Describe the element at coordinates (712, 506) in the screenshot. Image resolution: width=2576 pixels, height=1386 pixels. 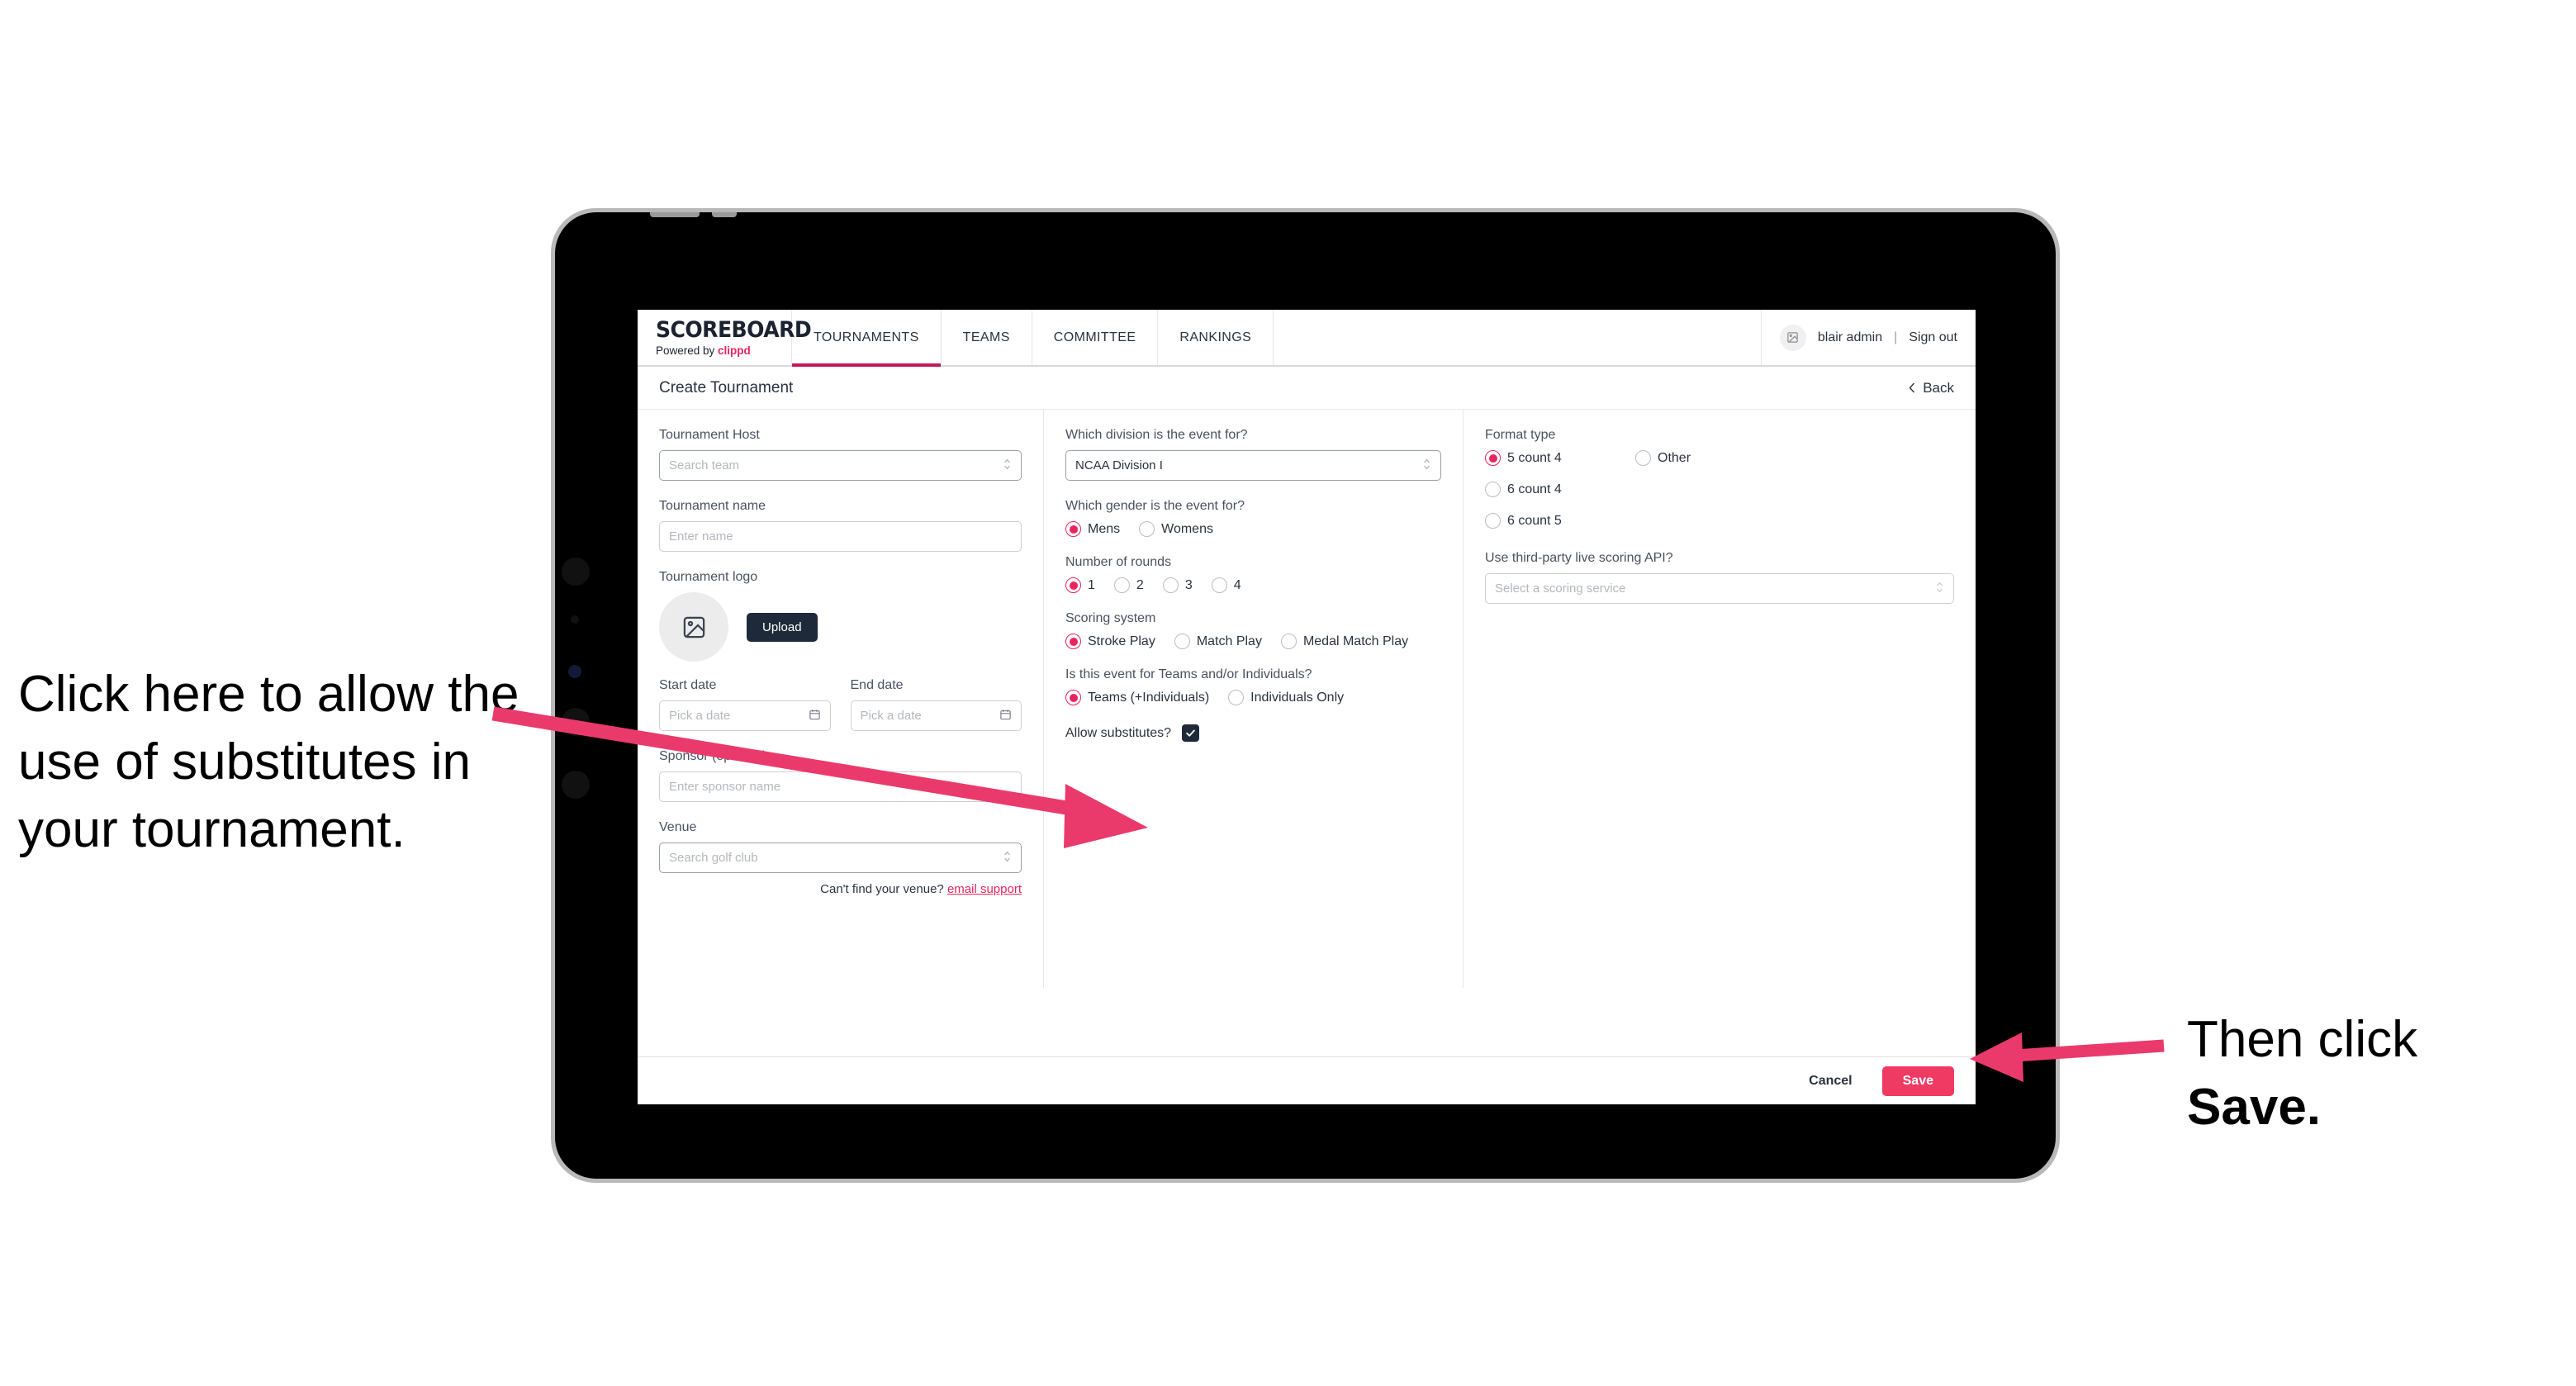
I see `tournament-name-label: Tournament name` at that location.